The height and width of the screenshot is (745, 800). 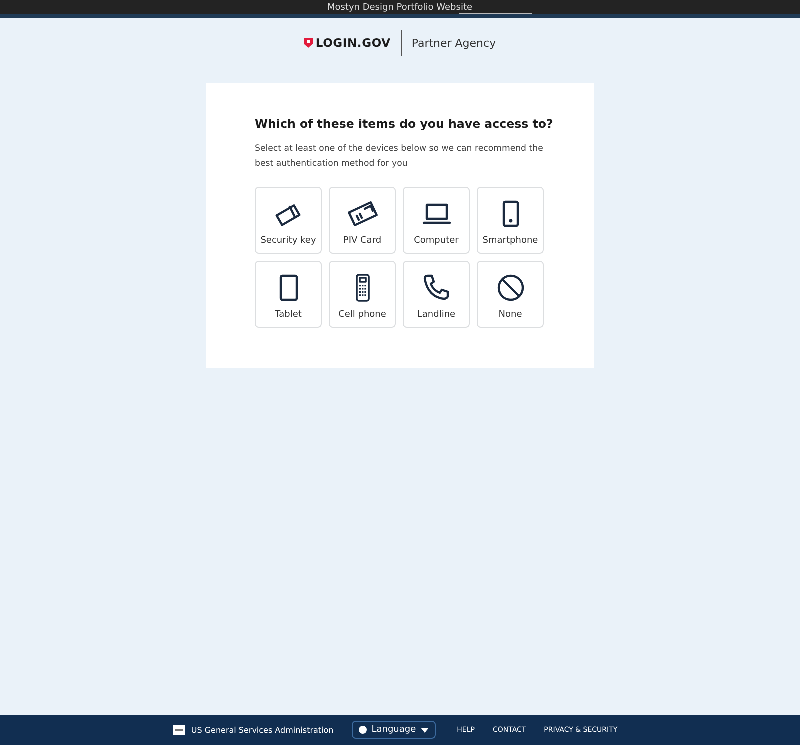 What do you see at coordinates (363, 214) in the screenshot?
I see `id-card-icon` at bounding box center [363, 214].